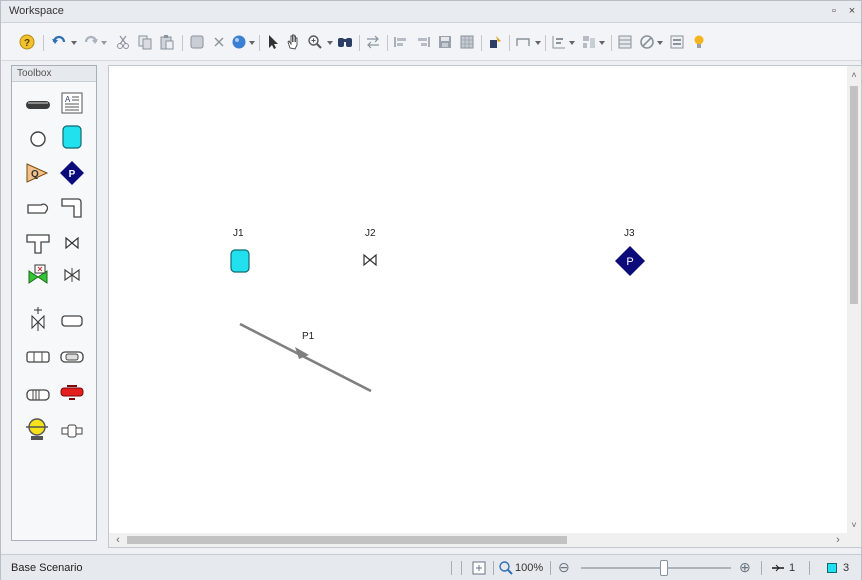 Image resolution: width=862 pixels, height=580 pixels. Describe the element at coordinates (145, 42) in the screenshot. I see `copy-icon` at that location.